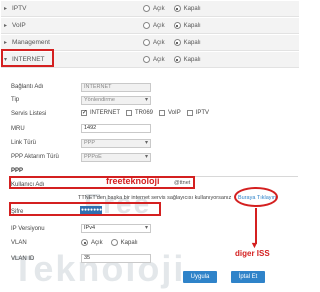 This screenshot has width=320, height=292. I want to click on service-list-label: Servis Listesi, so click(29, 114).